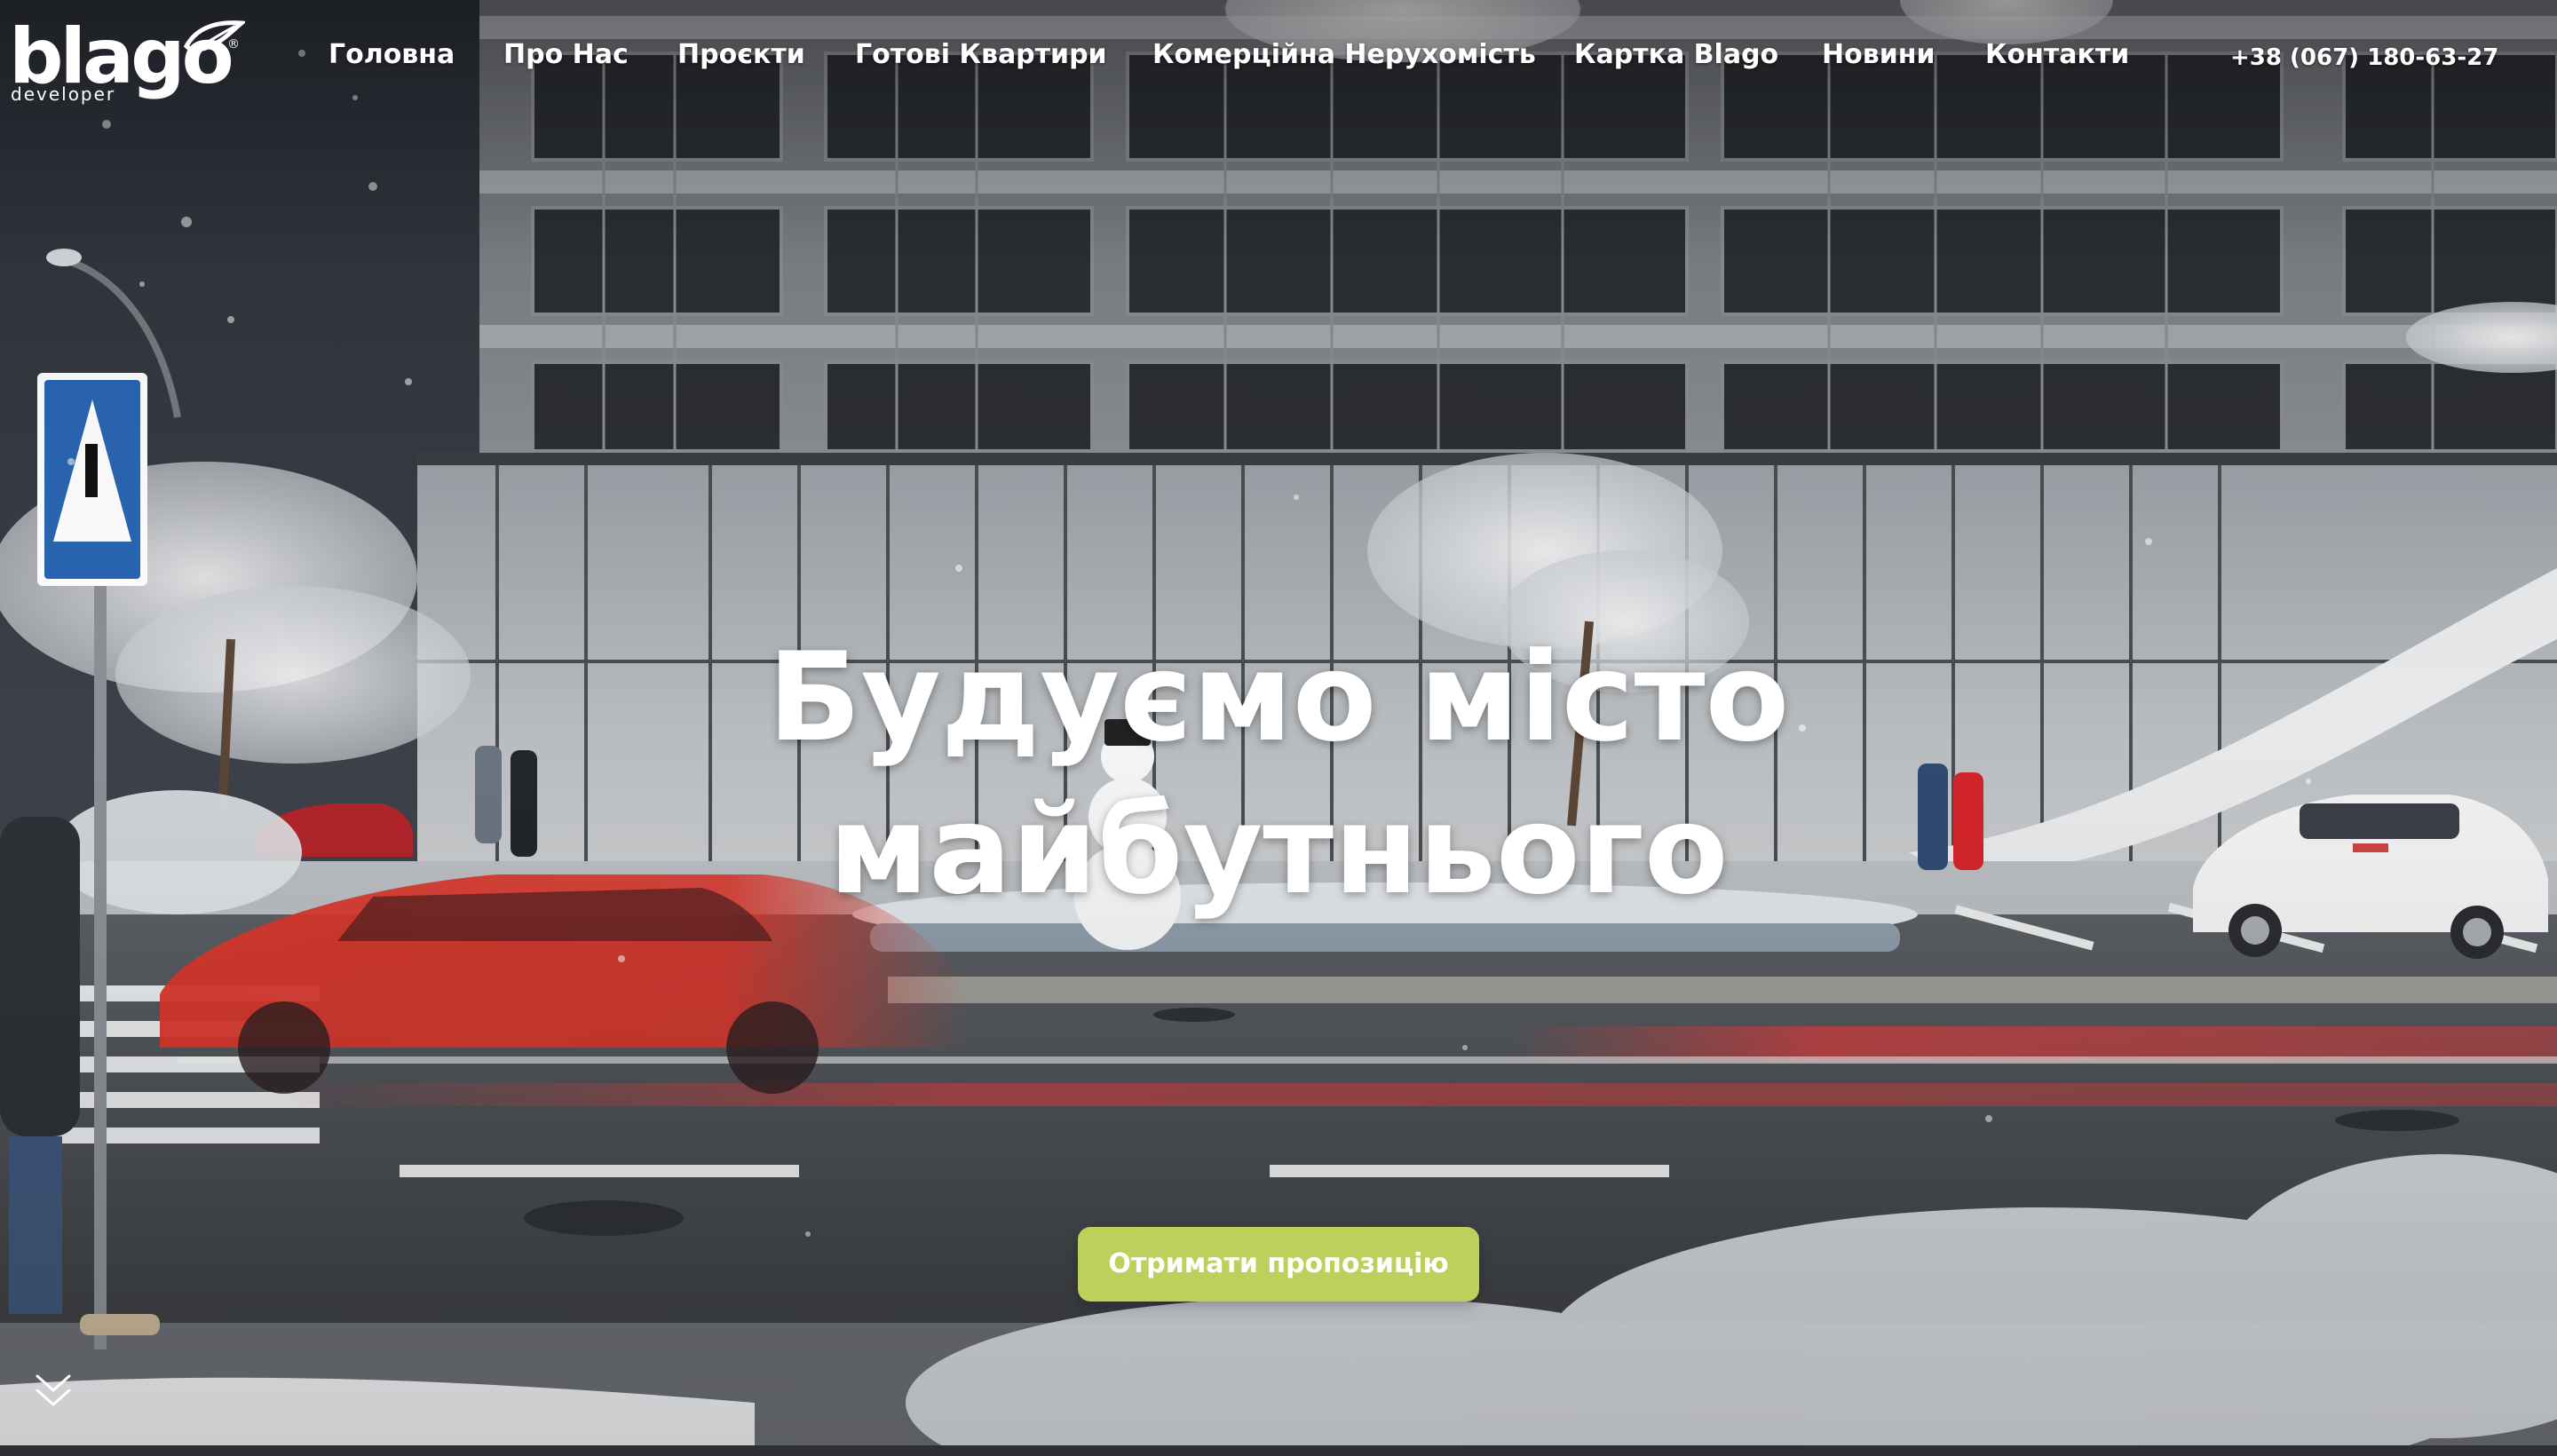 The height and width of the screenshot is (1456, 2557). Describe the element at coordinates (566, 54) in the screenshot. I see `nav-item-about: Про Нас` at that location.